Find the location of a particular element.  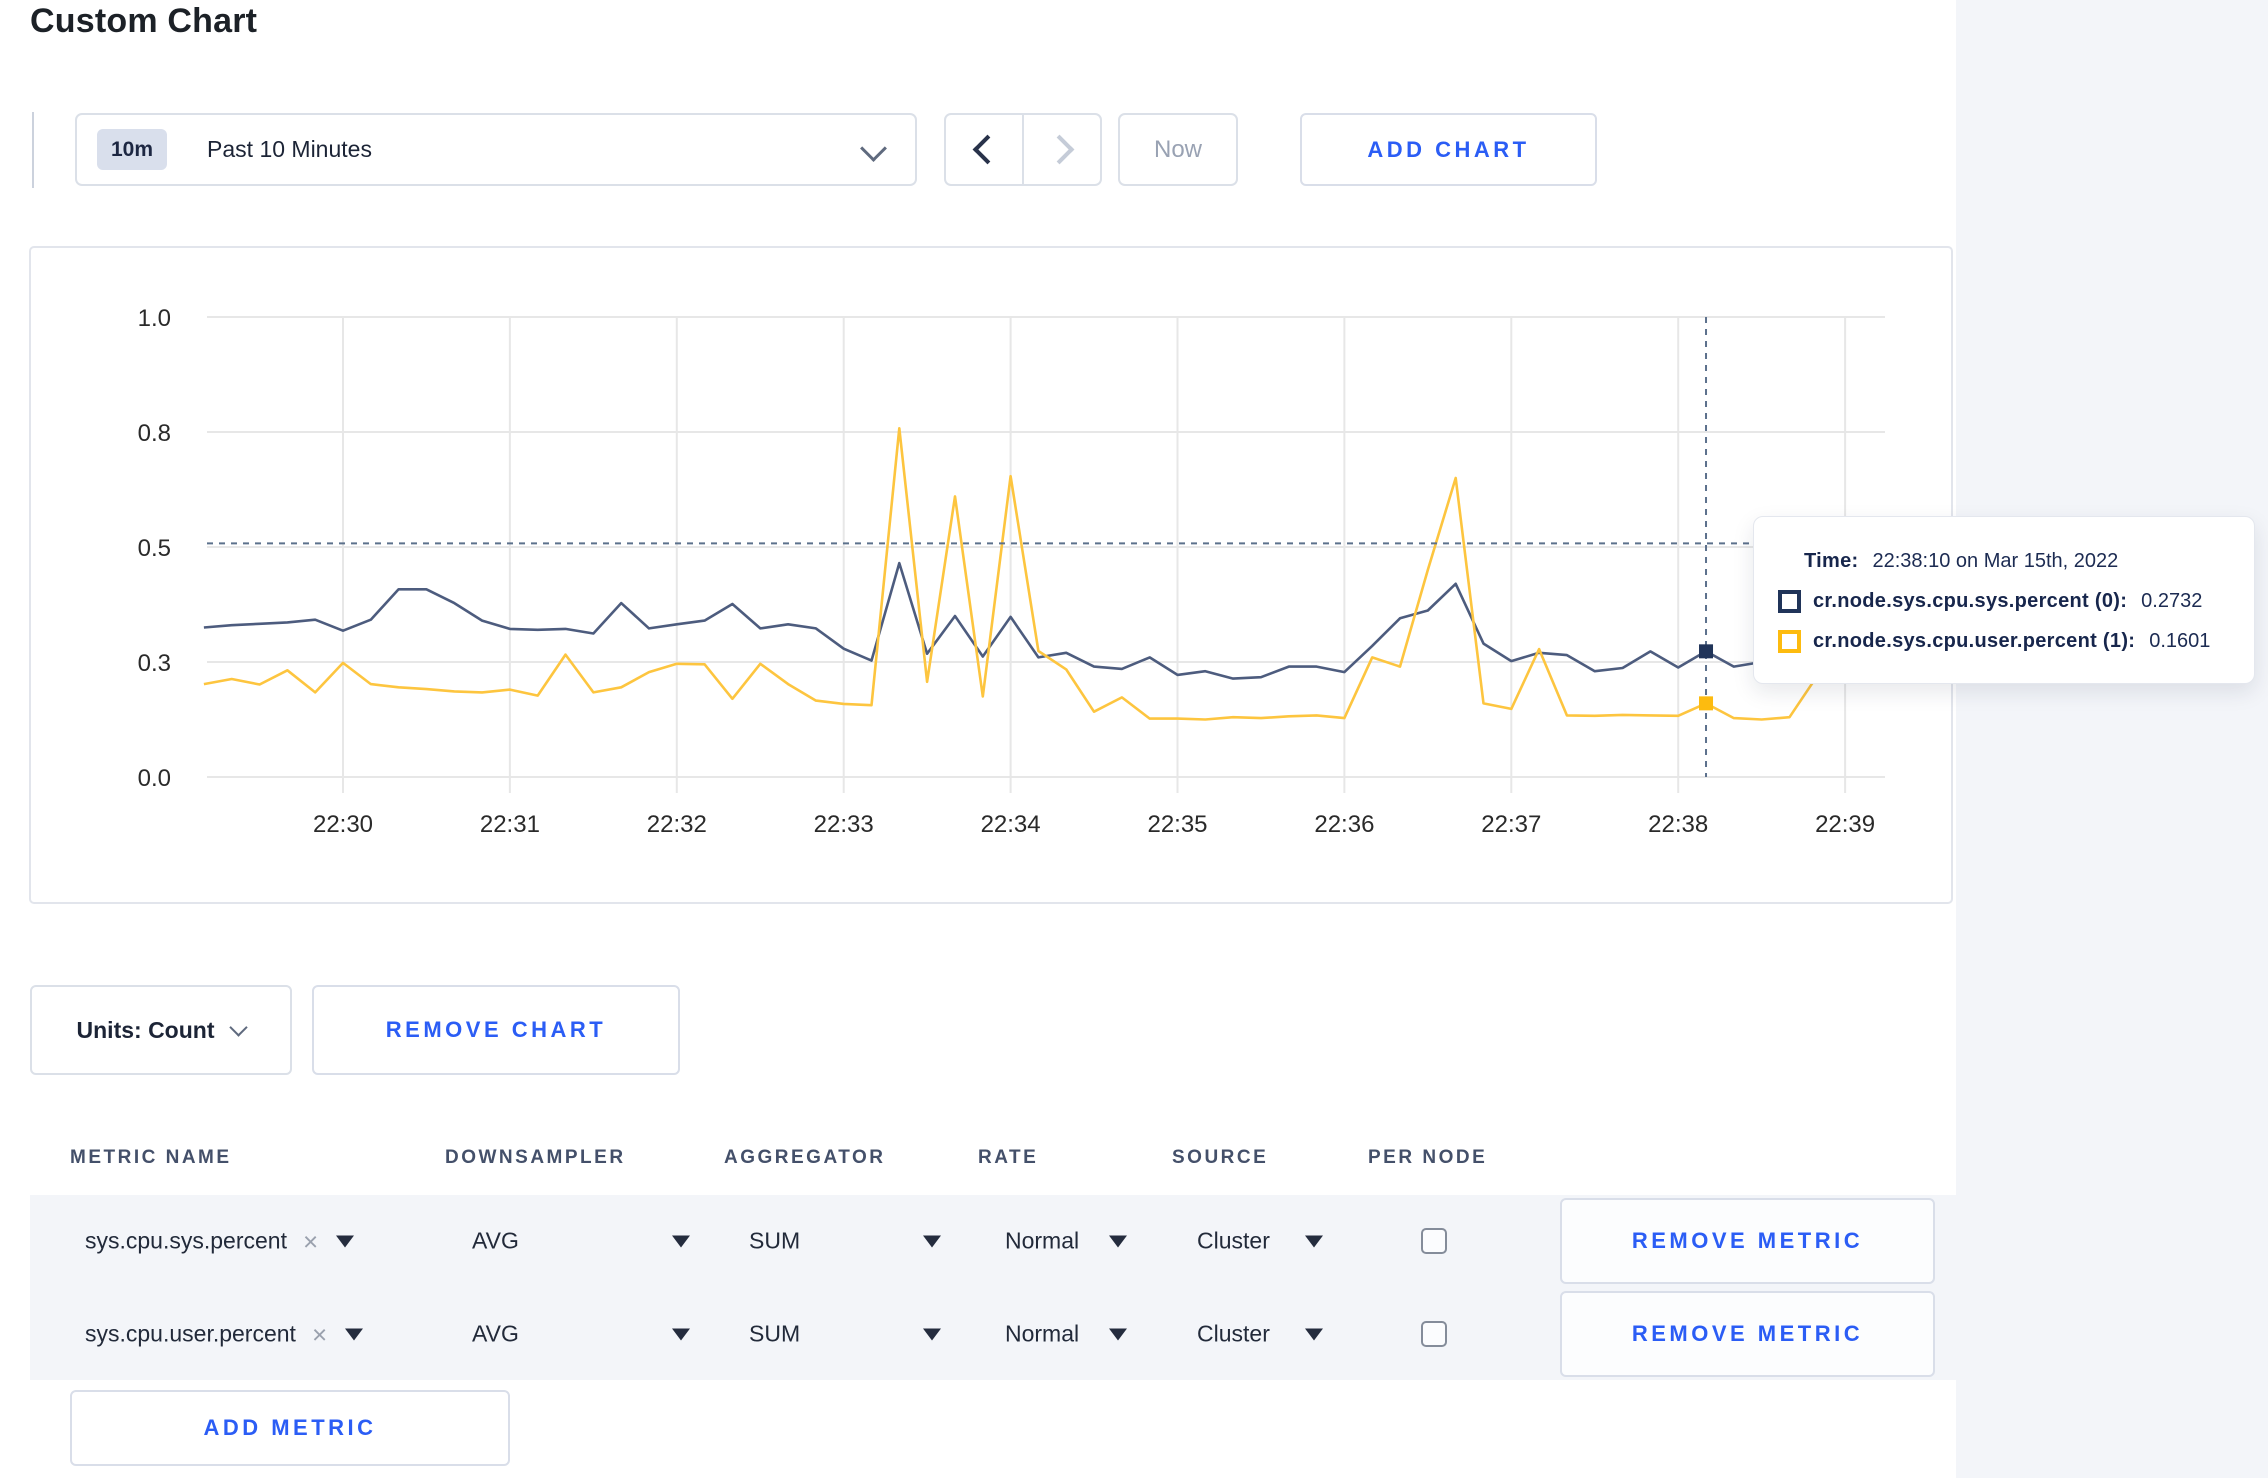

svg-text: 0.0 is located at coordinates (154, 778).